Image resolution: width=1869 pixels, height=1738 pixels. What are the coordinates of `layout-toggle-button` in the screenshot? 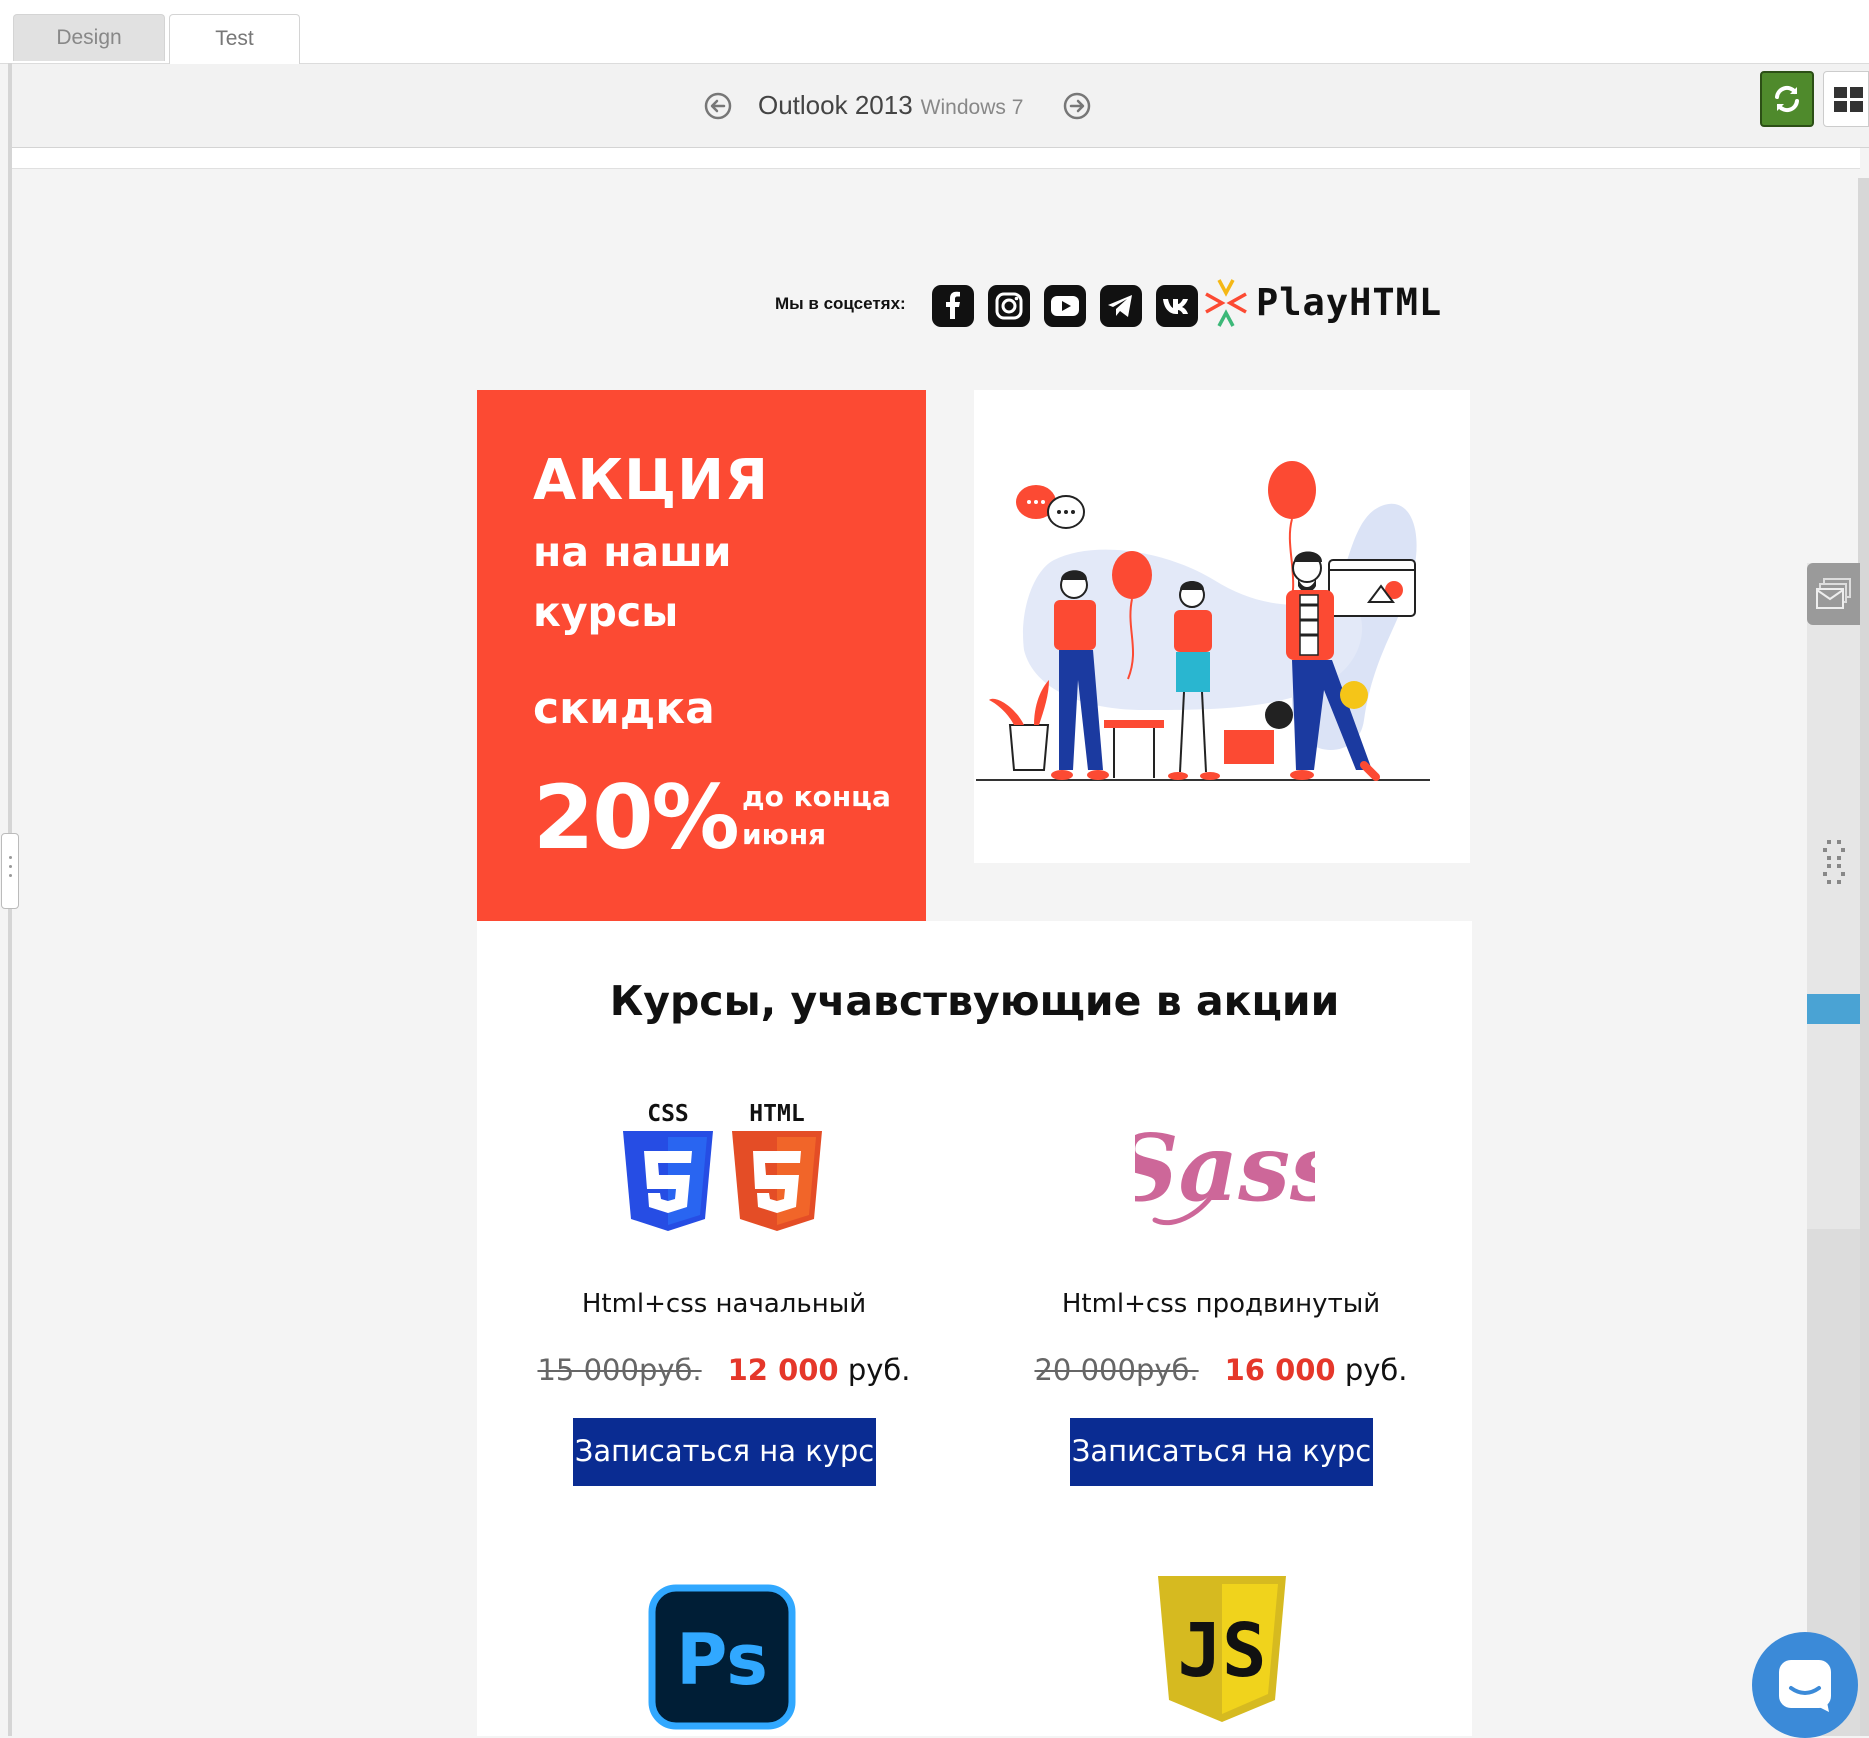 It's located at (1846, 99).